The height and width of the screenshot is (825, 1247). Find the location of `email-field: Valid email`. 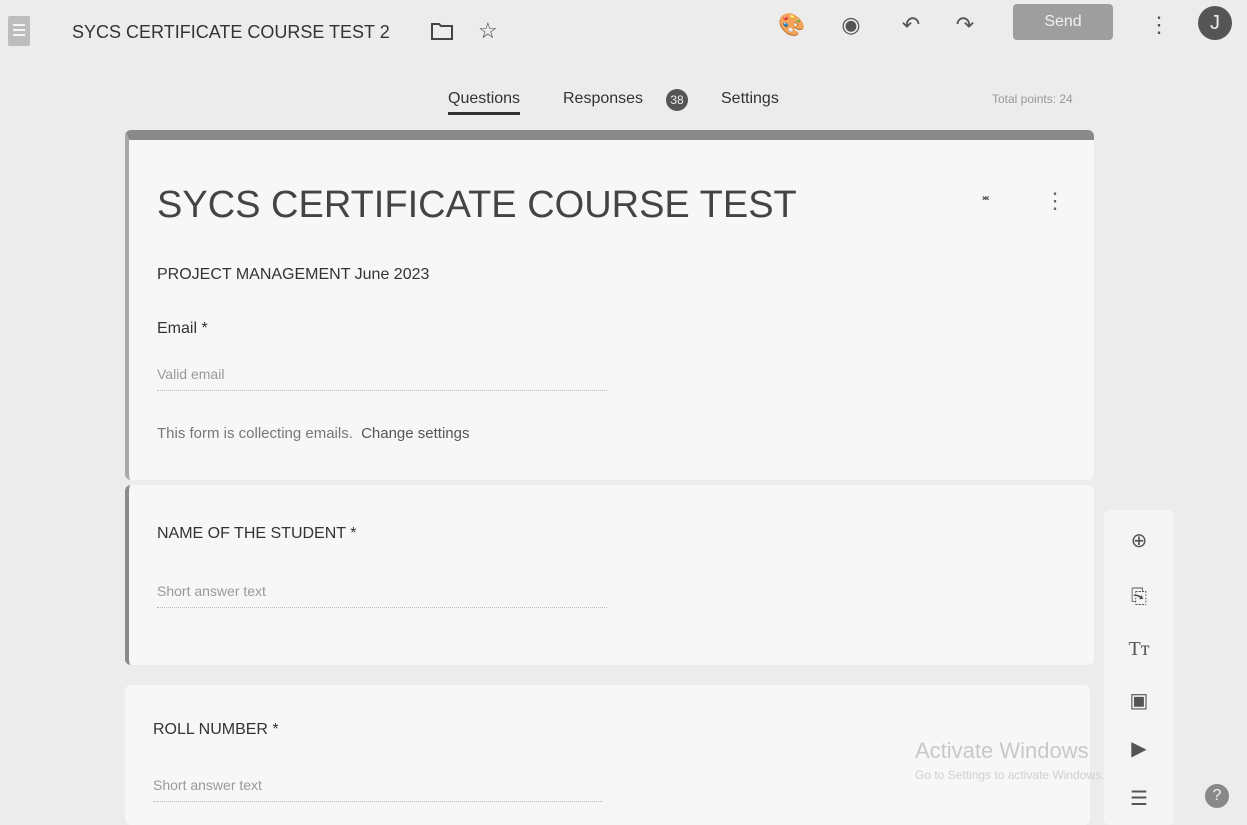

email-field: Valid email is located at coordinates (382, 378).